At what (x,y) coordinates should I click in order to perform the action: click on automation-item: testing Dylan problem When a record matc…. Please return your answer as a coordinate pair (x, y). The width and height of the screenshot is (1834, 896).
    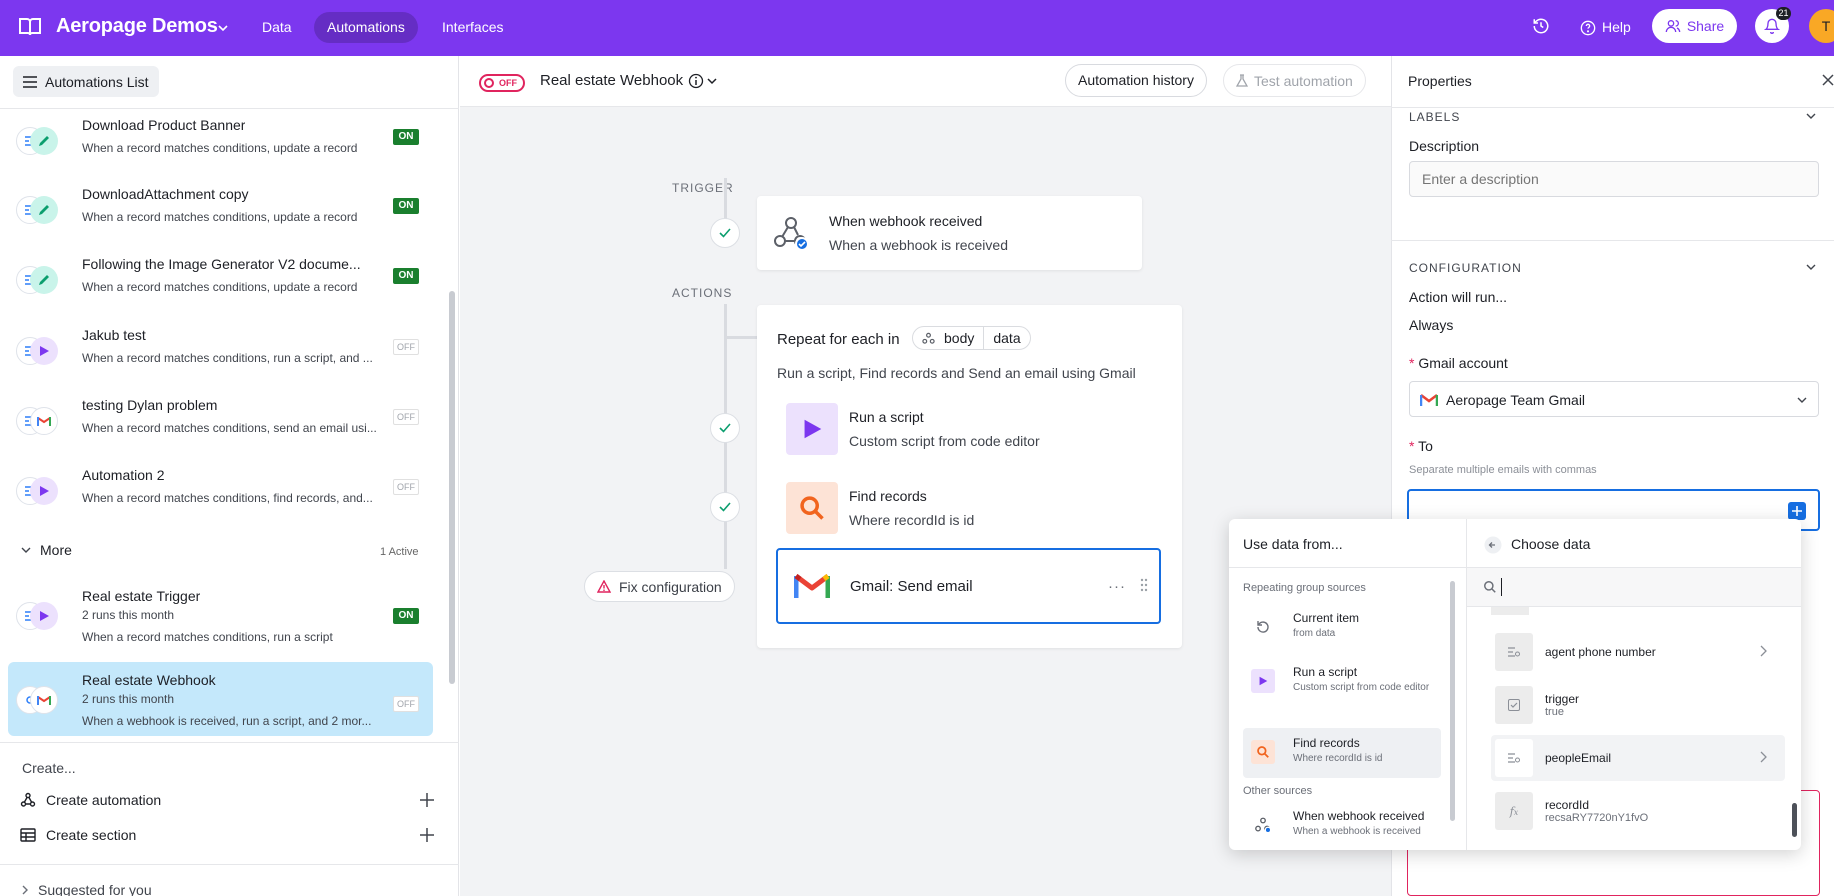
    Looking at the image, I should click on (220, 419).